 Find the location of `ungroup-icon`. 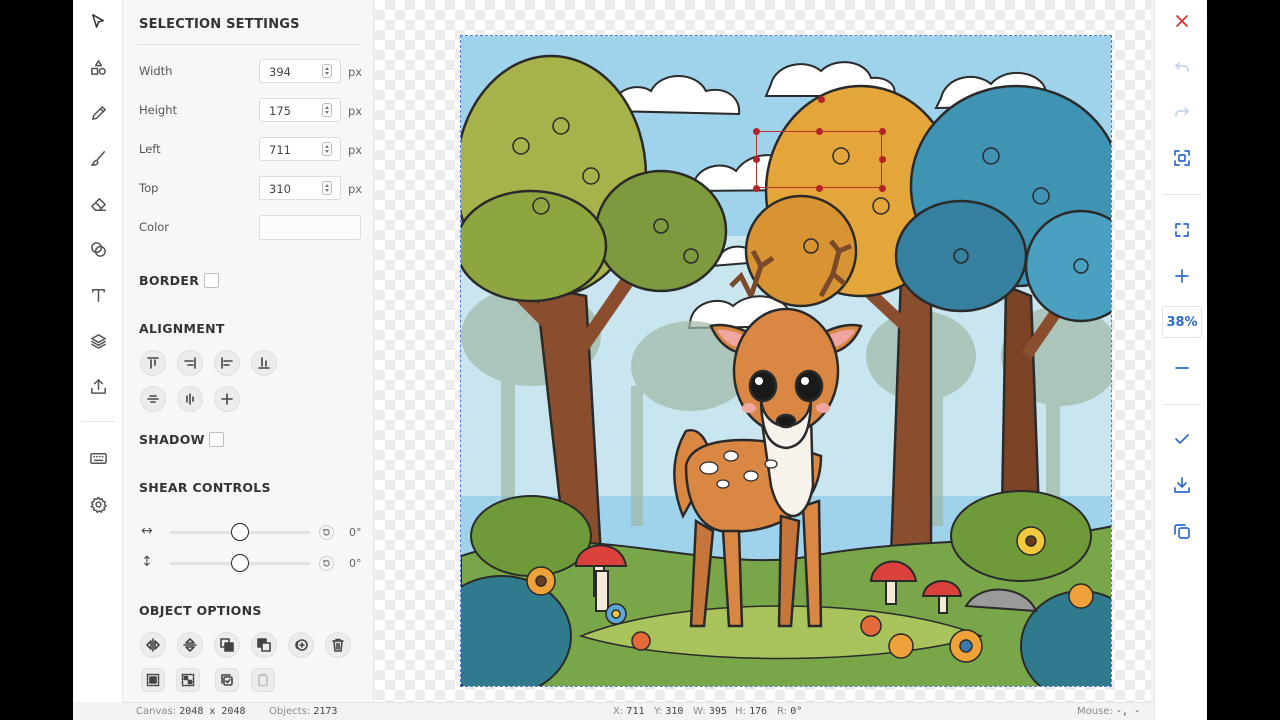

ungroup-icon is located at coordinates (188, 680).